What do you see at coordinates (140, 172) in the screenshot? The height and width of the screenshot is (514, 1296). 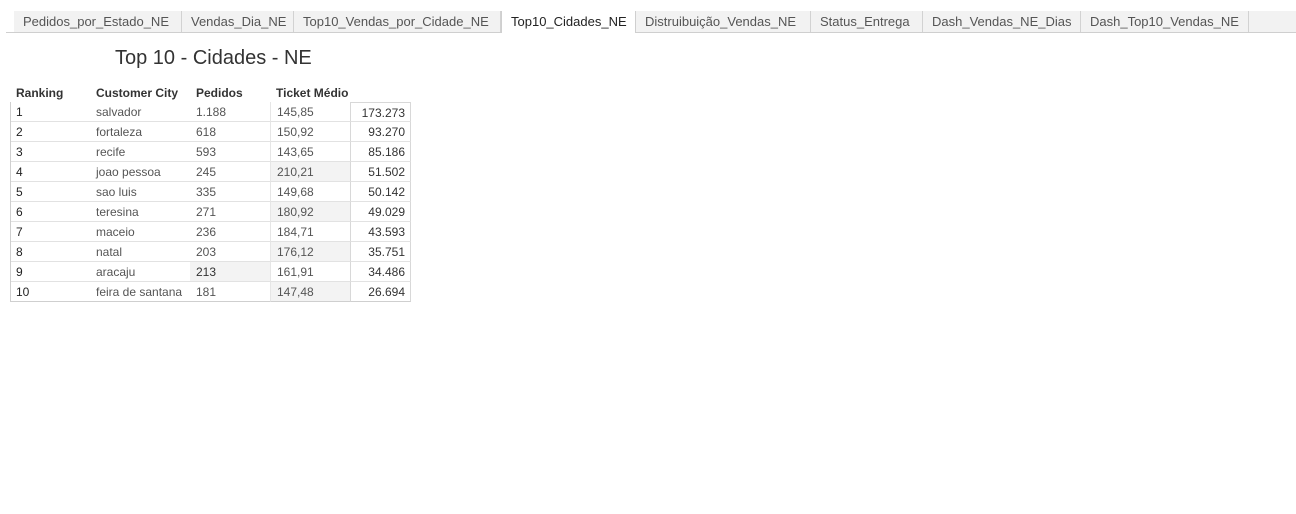 I see `cell-customer-city: joao pessoa` at bounding box center [140, 172].